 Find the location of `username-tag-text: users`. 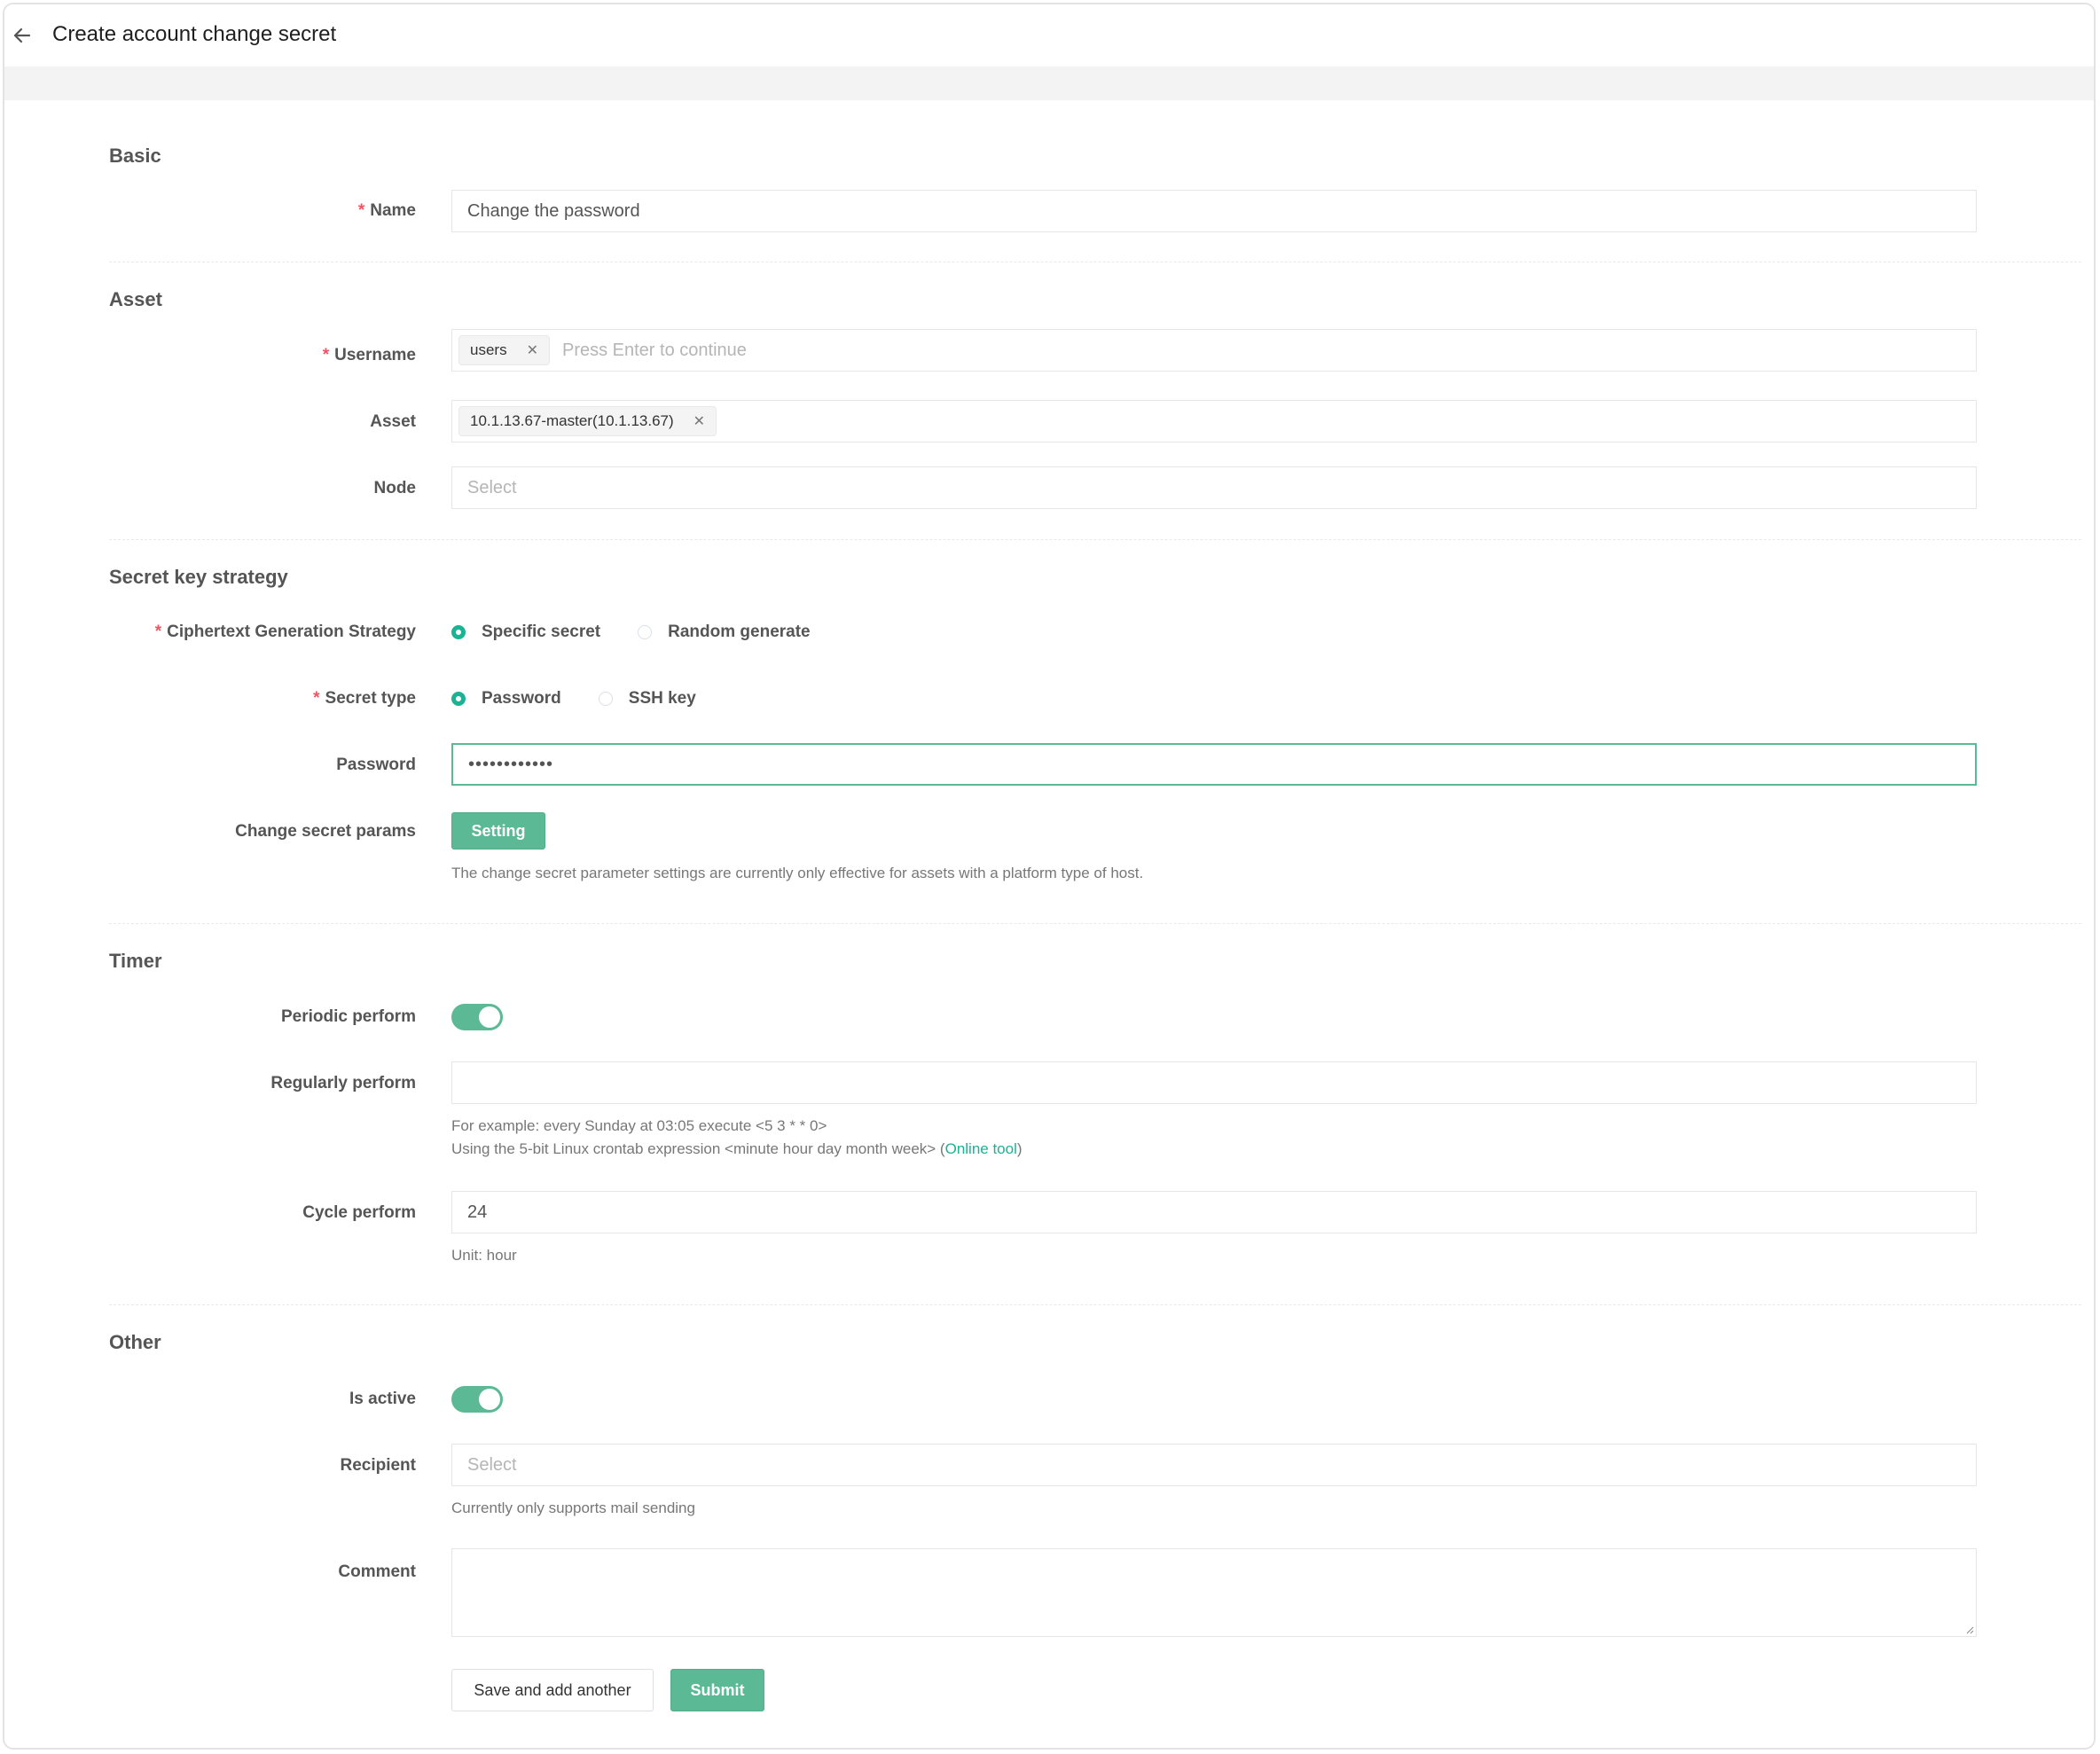

username-tag-text: users is located at coordinates (488, 350).